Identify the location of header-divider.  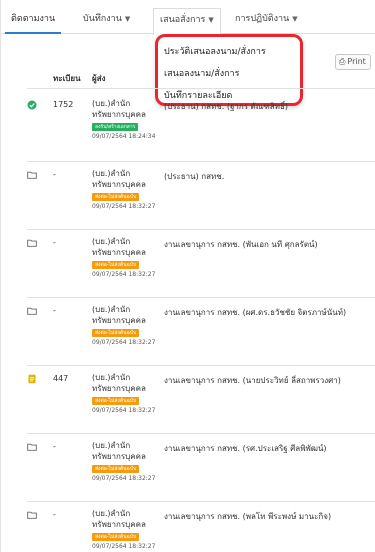
(201, 88).